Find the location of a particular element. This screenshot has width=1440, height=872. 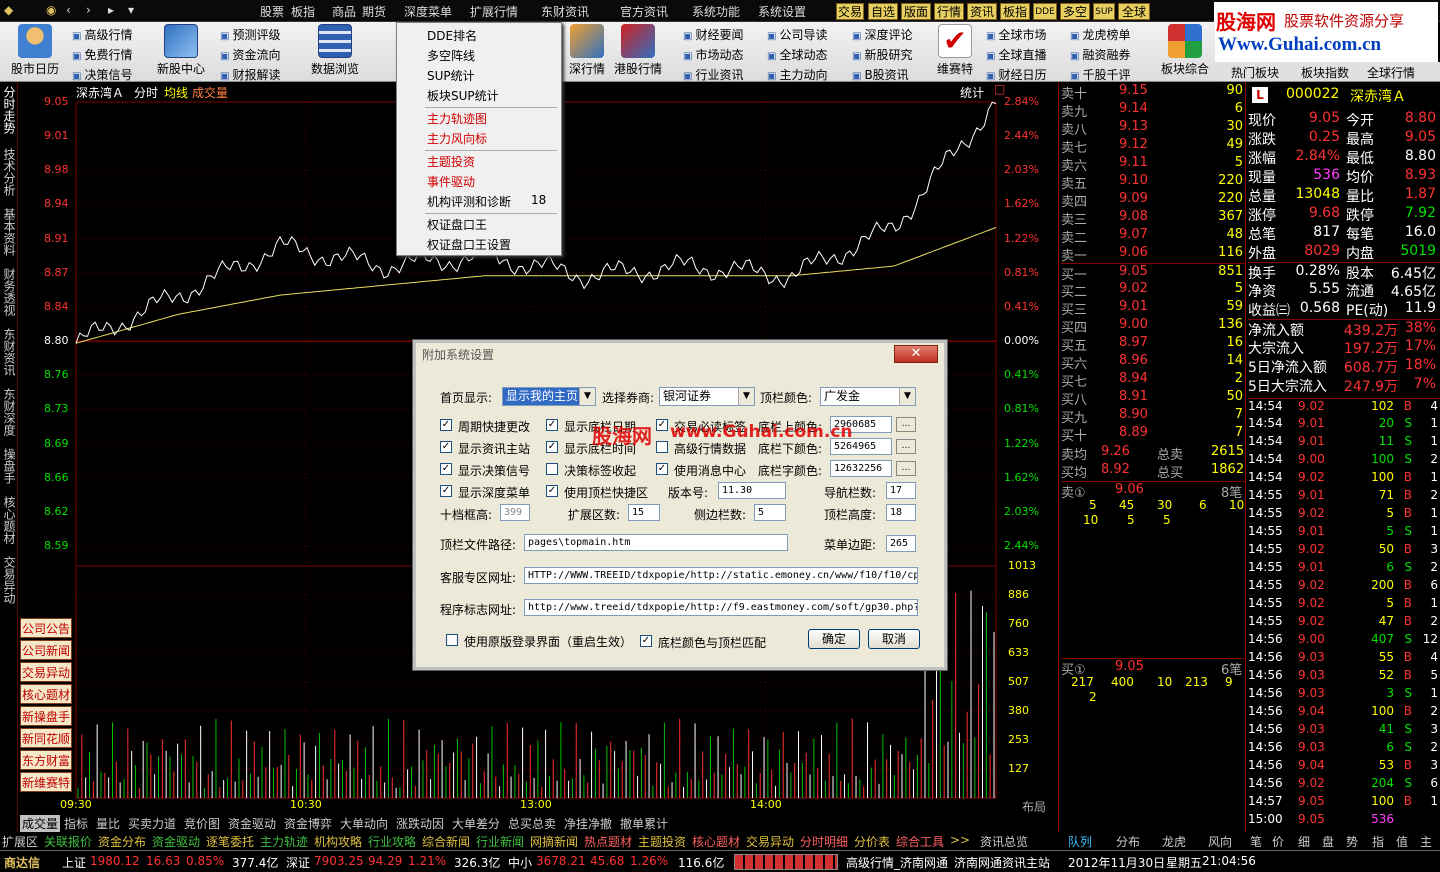

hk-quote-button: 港股行情 is located at coordinates (638, 50).